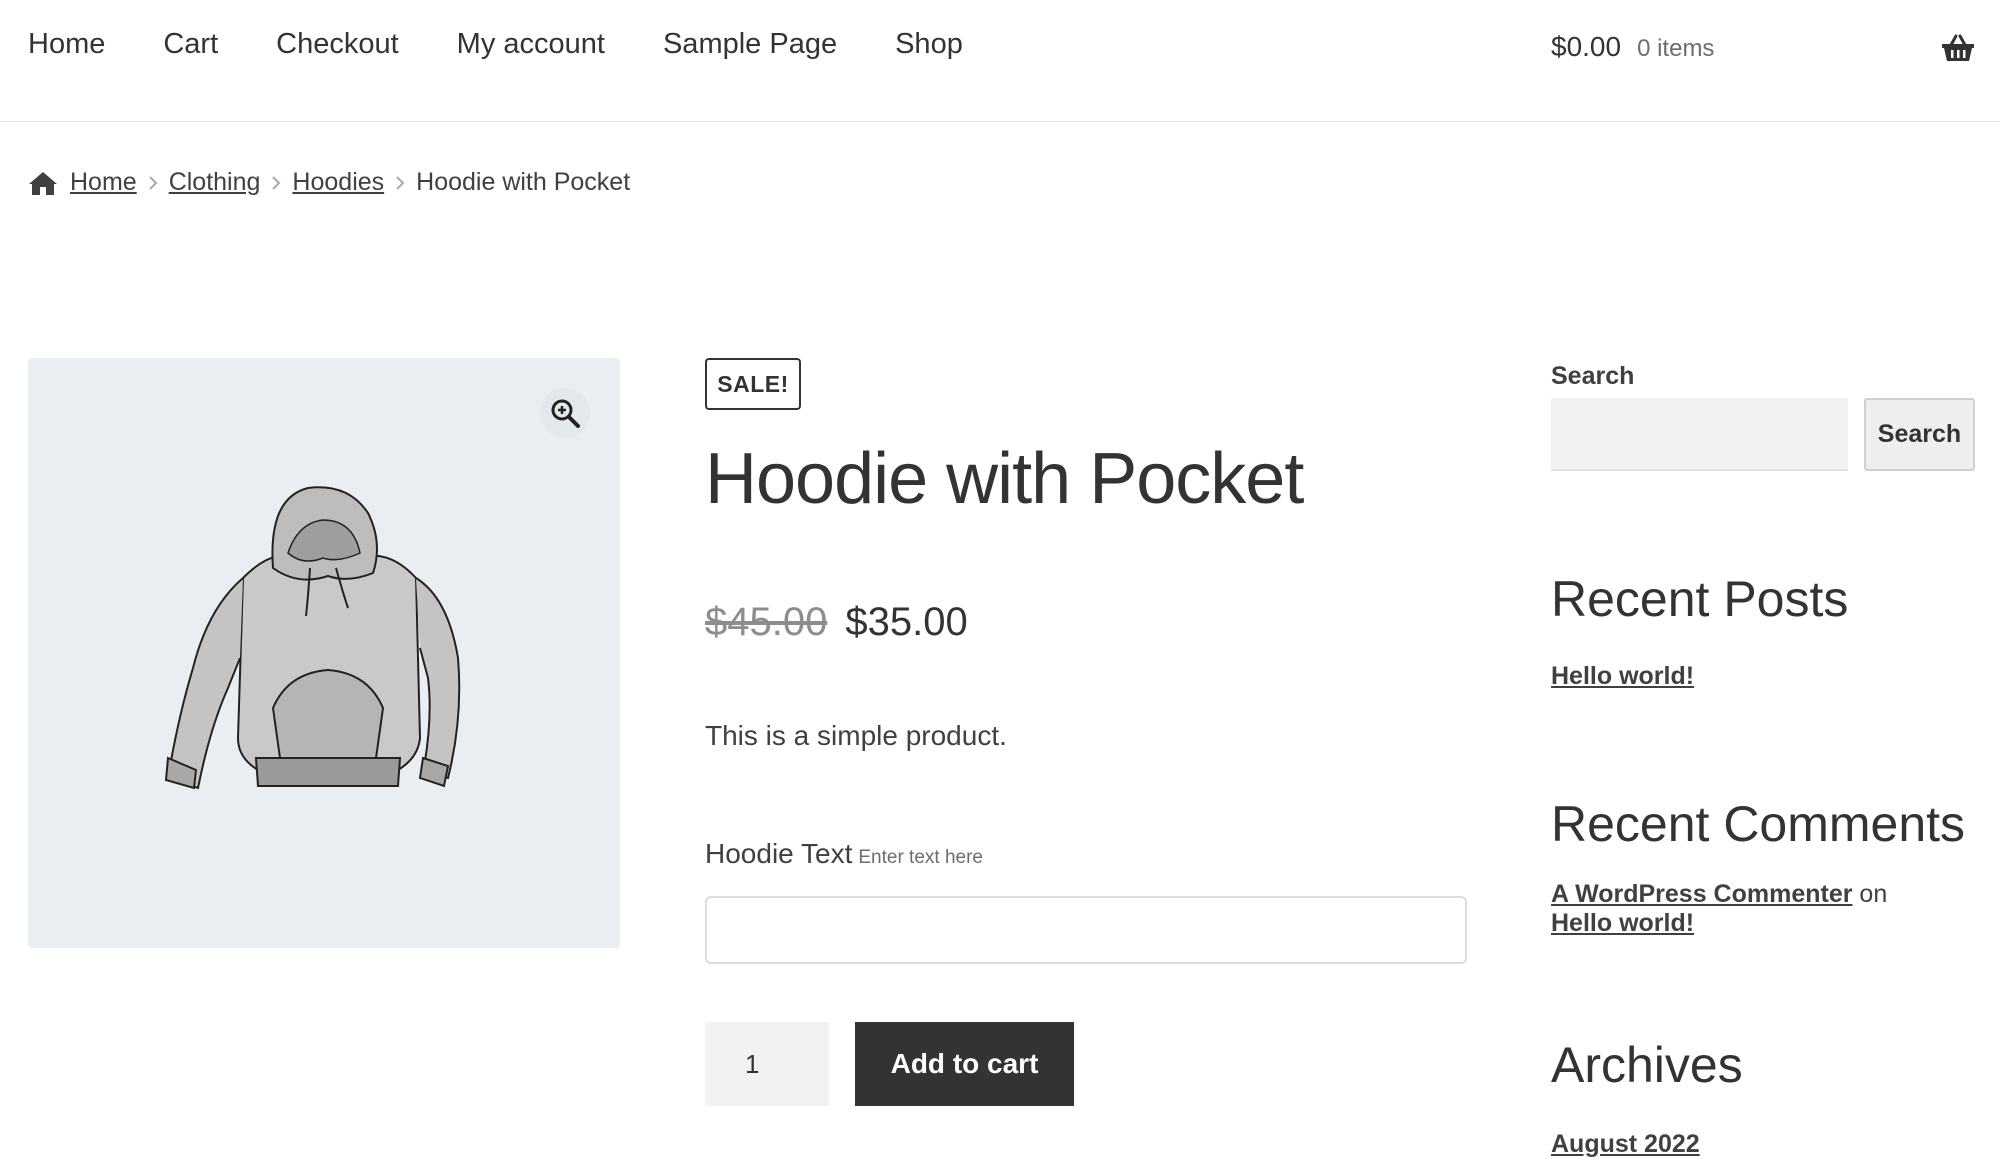 This screenshot has width=2000, height=1173. I want to click on recent-post-link: Hello world!, so click(1622, 676).